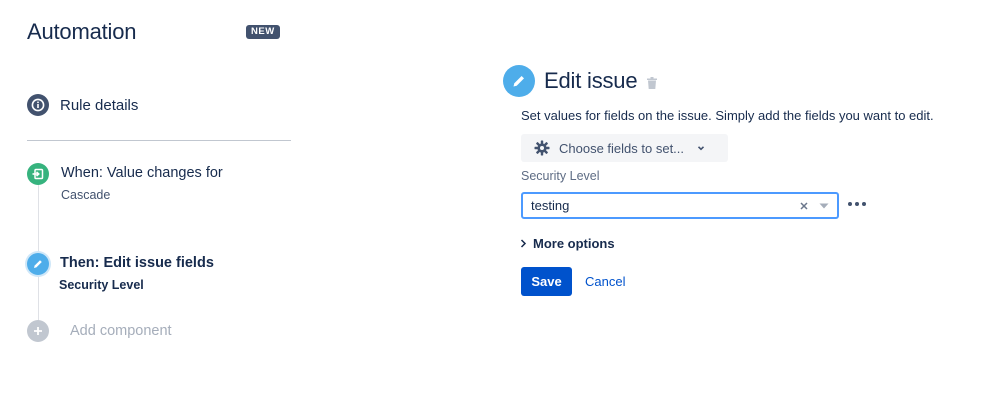 The height and width of the screenshot is (407, 998). Describe the element at coordinates (574, 243) in the screenshot. I see `more-options-label: More options` at that location.